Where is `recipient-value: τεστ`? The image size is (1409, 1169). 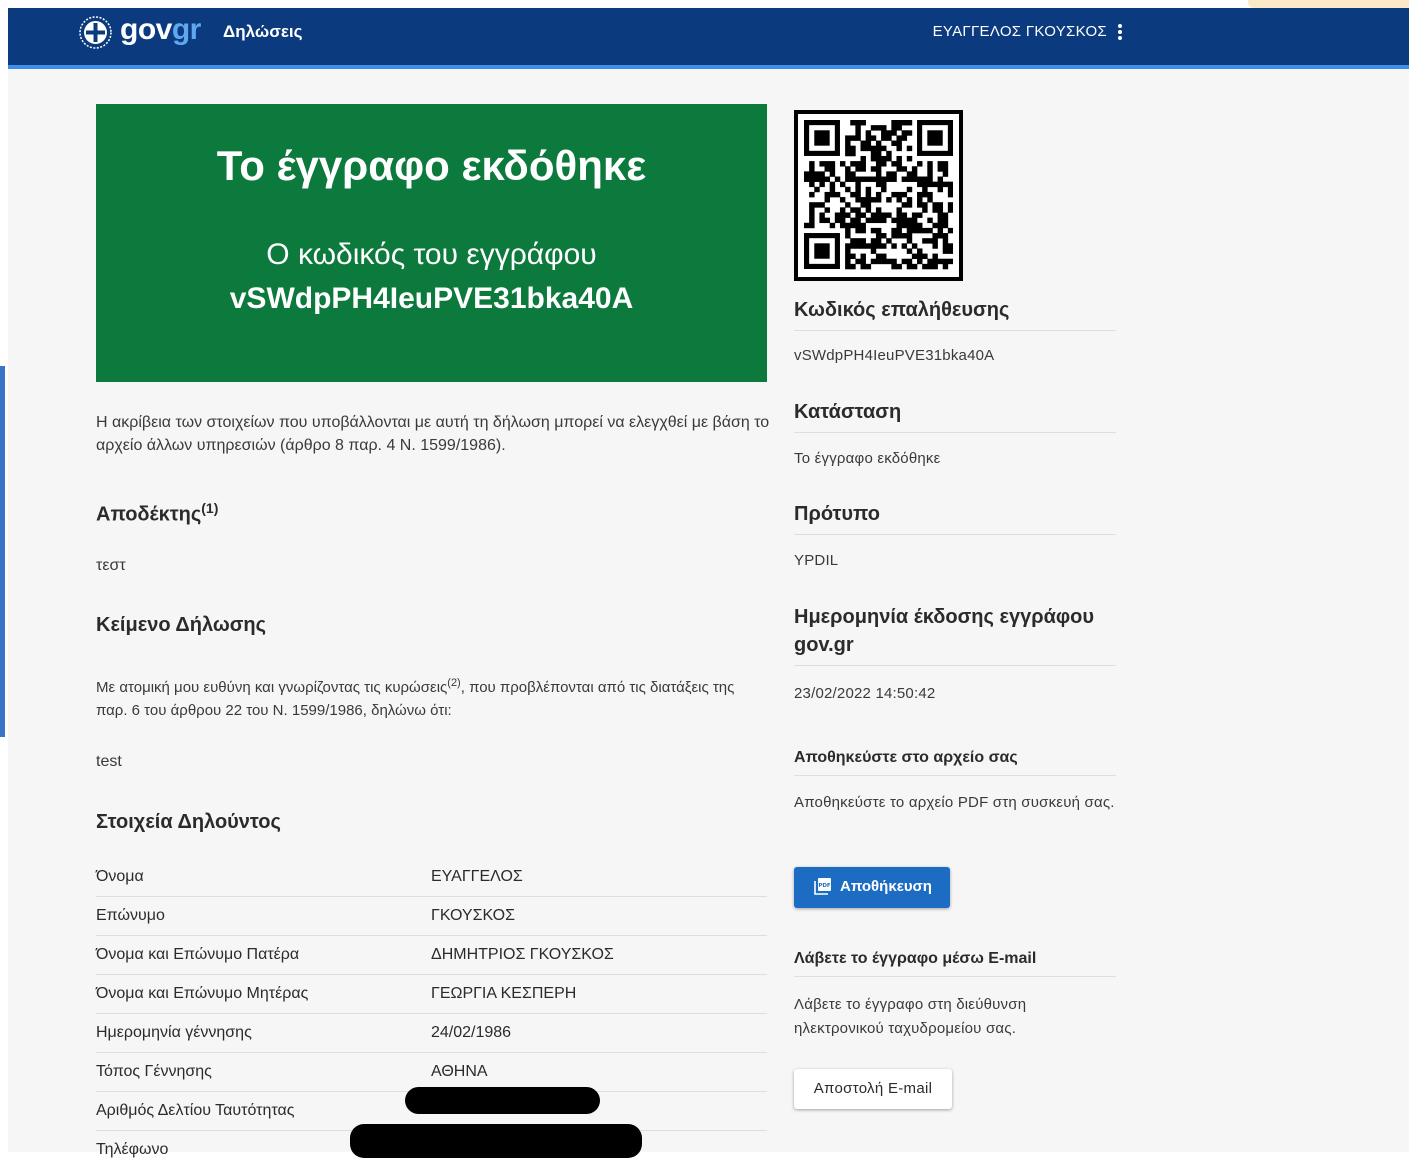 recipient-value: τεστ is located at coordinates (111, 565).